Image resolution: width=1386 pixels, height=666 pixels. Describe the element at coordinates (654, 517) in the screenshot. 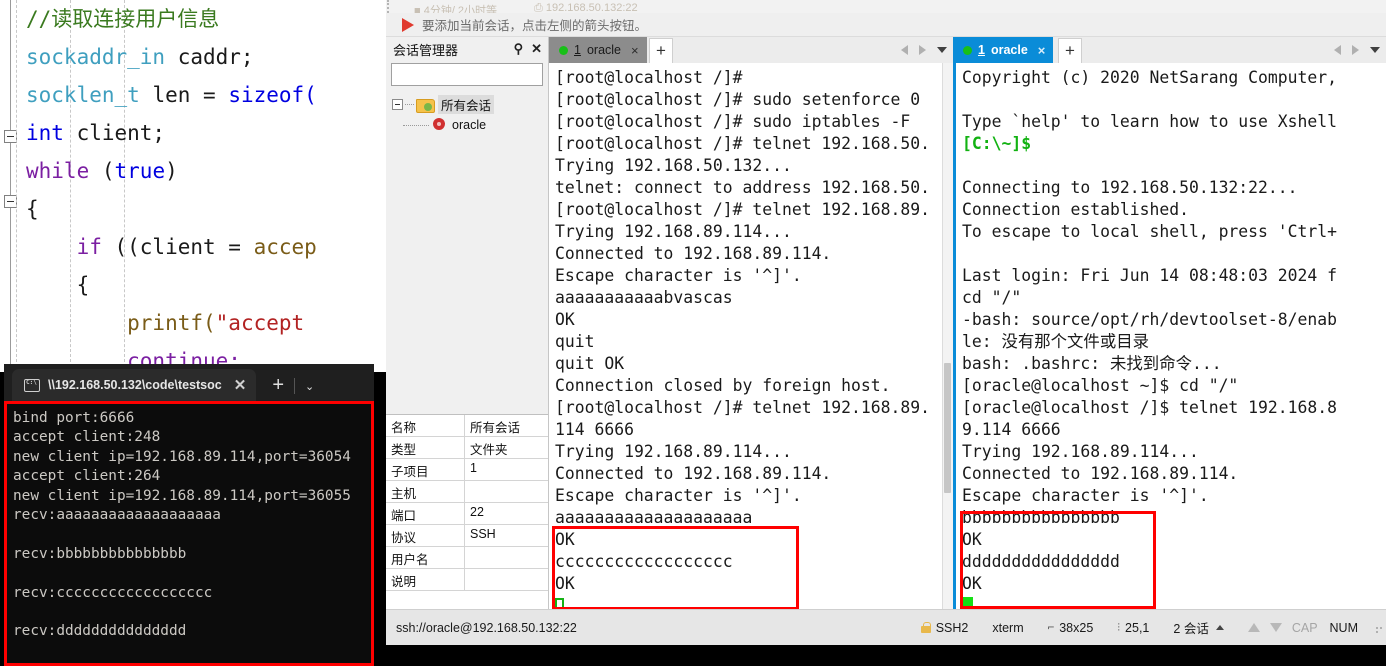

I see `terminal-line: aaaaaaaaaaaaaaaaaaaa` at that location.